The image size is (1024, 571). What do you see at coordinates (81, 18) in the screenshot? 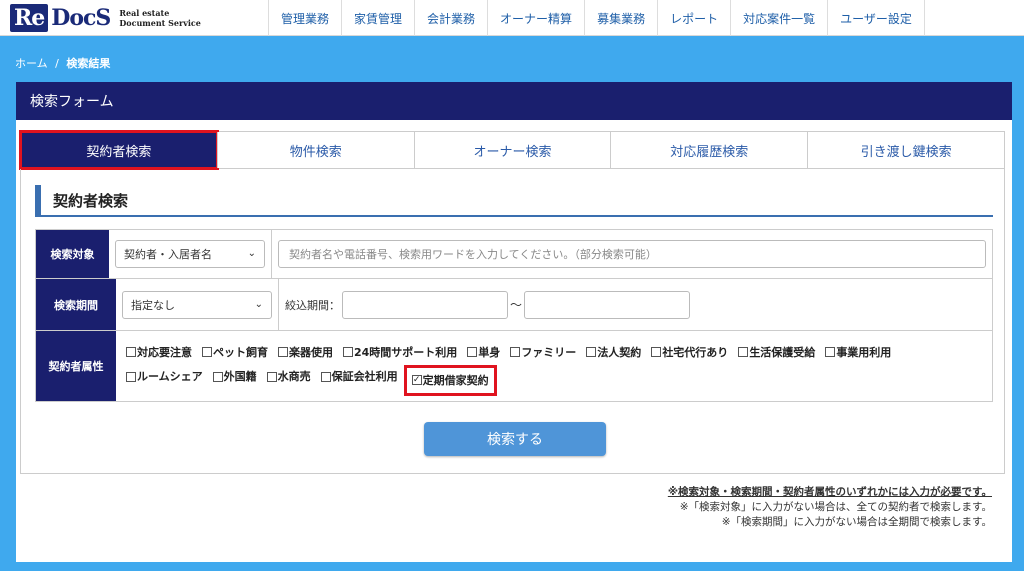
I see `logo-mark-docs: DocS` at bounding box center [81, 18].